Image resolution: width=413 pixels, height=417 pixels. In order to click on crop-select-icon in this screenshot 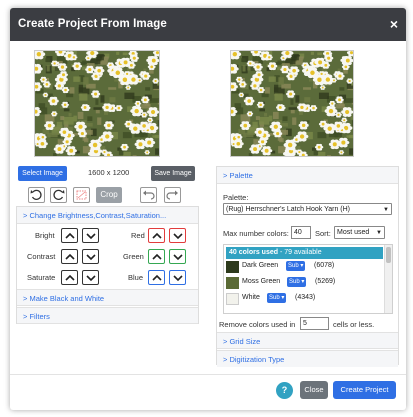, I will do `click(81, 195)`.